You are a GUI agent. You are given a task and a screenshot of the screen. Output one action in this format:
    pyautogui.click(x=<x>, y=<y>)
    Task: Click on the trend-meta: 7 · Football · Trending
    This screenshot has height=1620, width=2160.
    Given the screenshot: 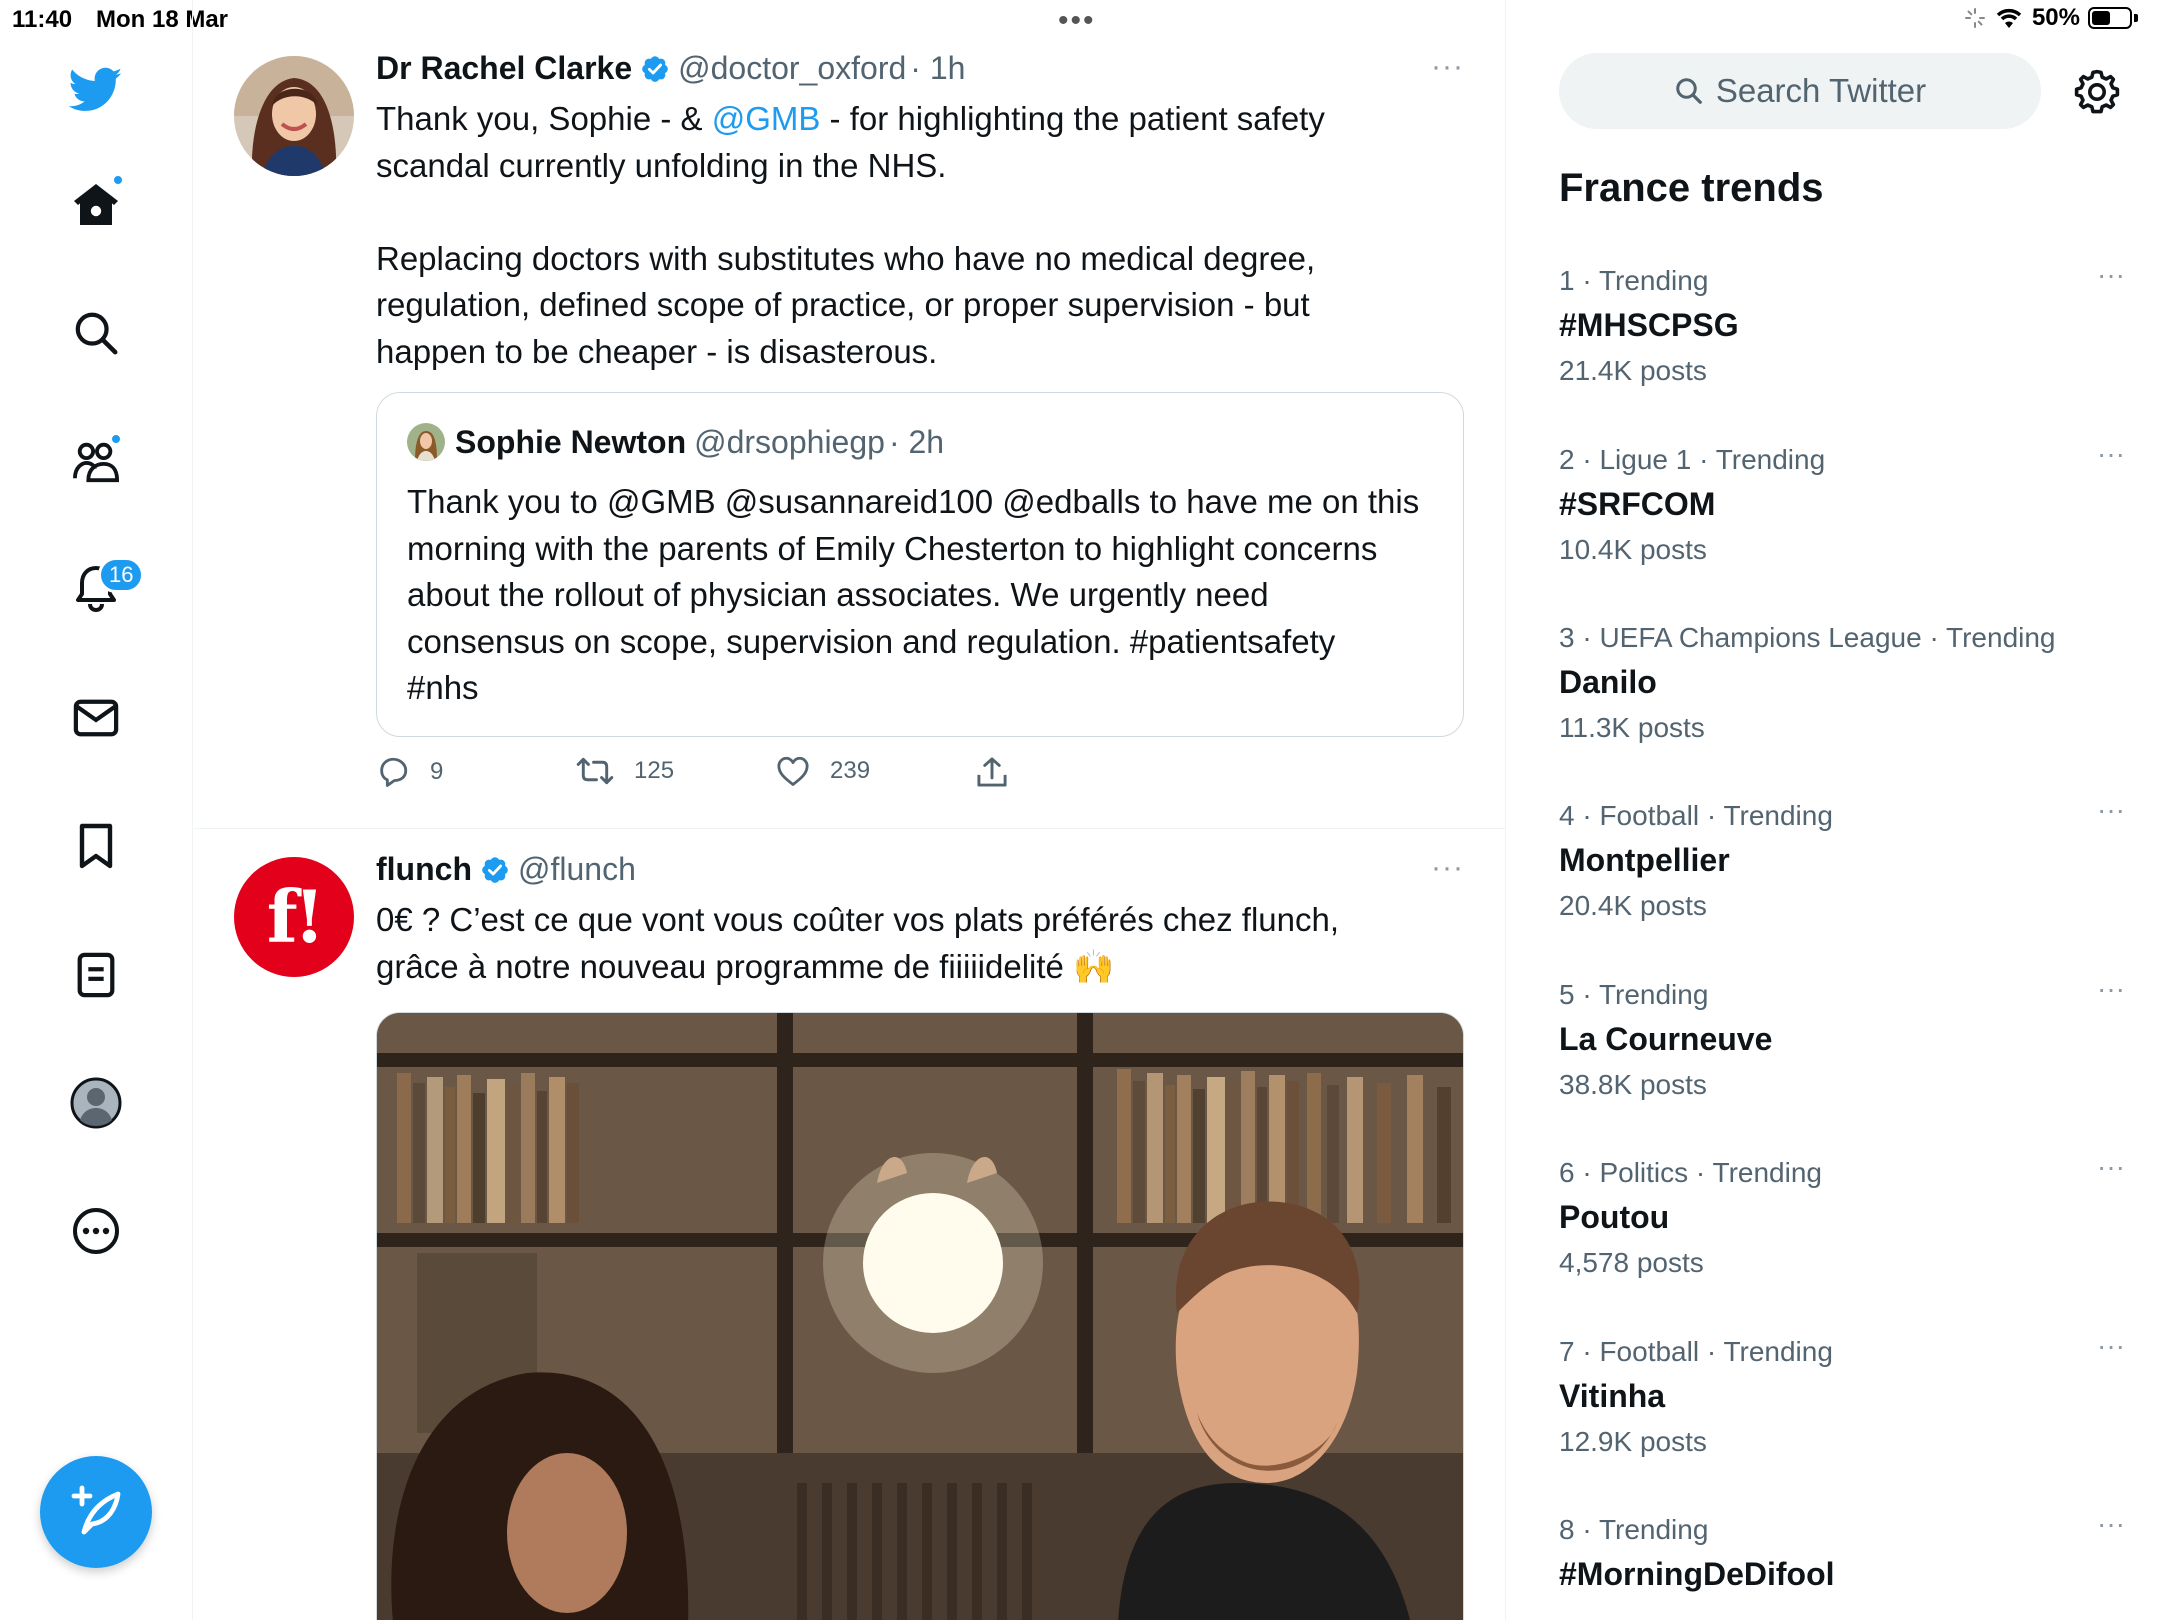 What is the action you would take?
    pyautogui.click(x=1696, y=1351)
    